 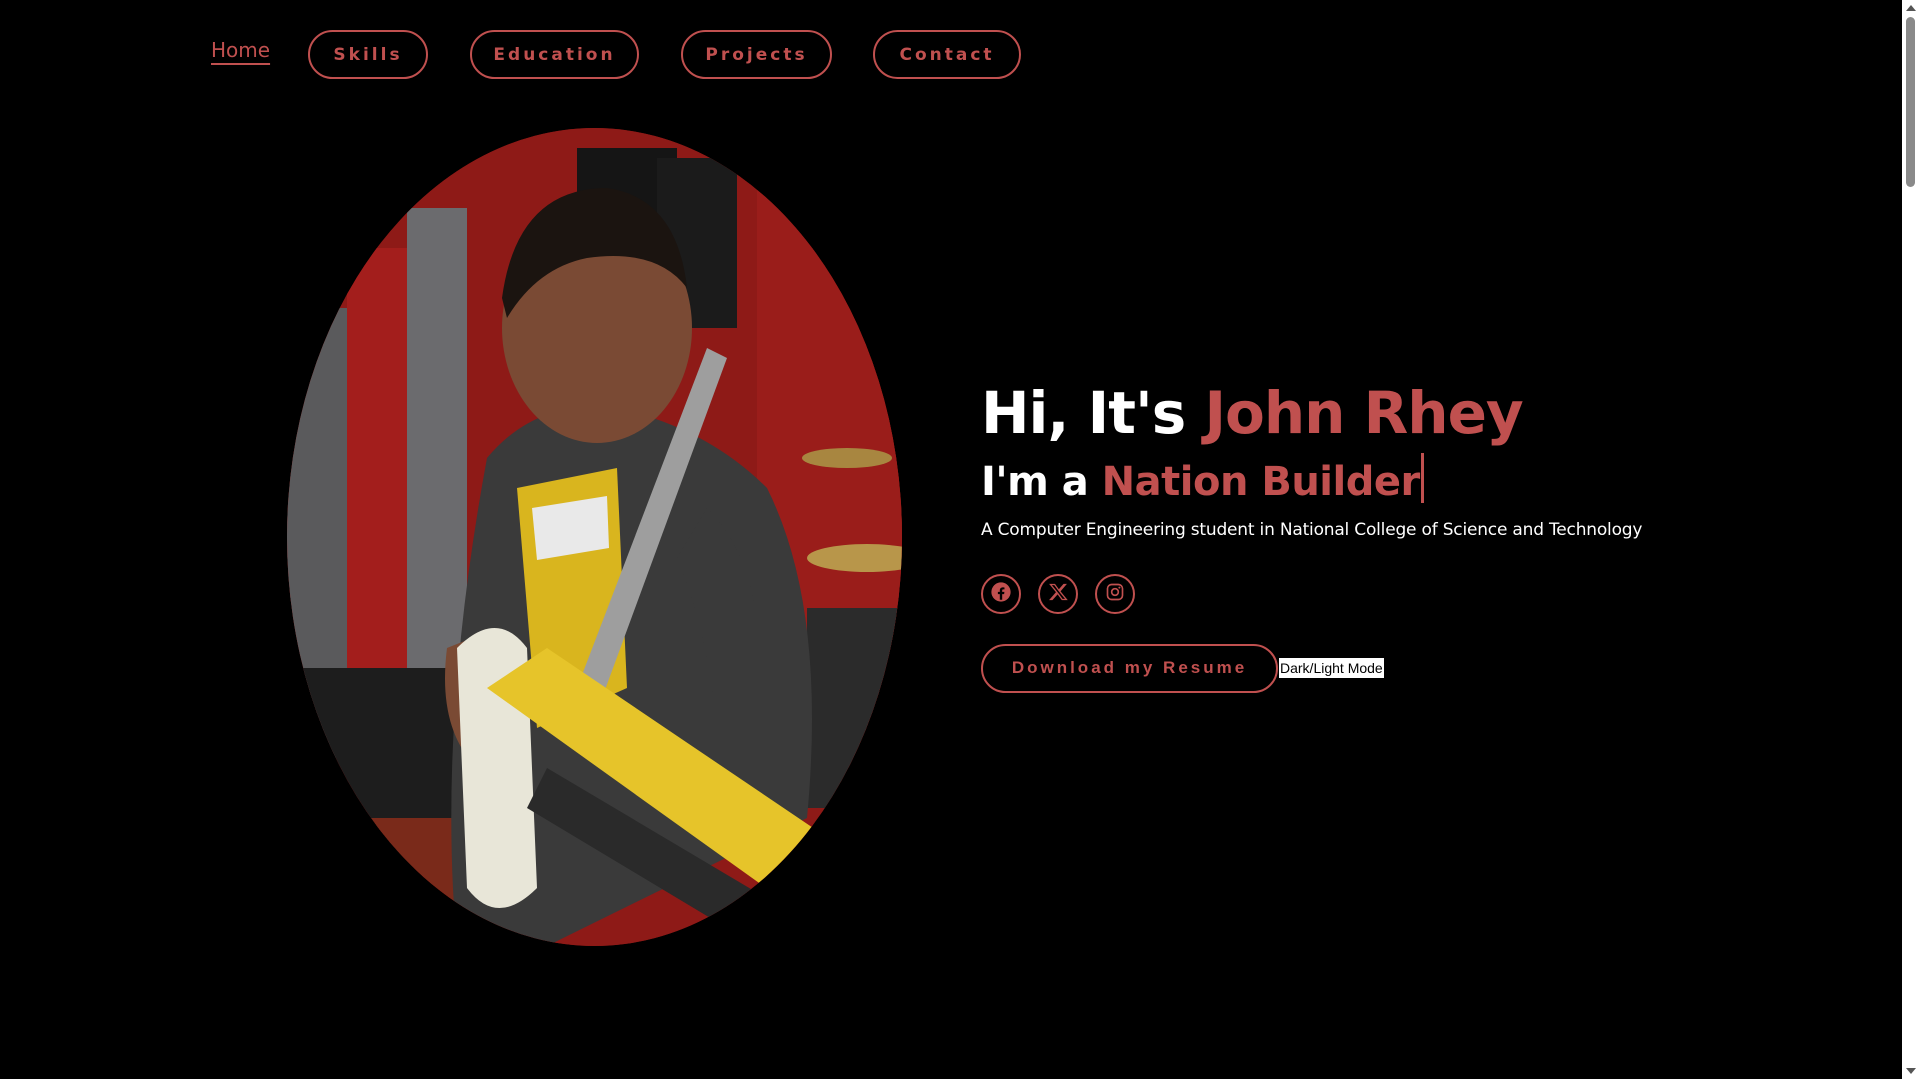 I want to click on hero-role-heading: I'm a Nation Builder, so click(x=1331, y=479).